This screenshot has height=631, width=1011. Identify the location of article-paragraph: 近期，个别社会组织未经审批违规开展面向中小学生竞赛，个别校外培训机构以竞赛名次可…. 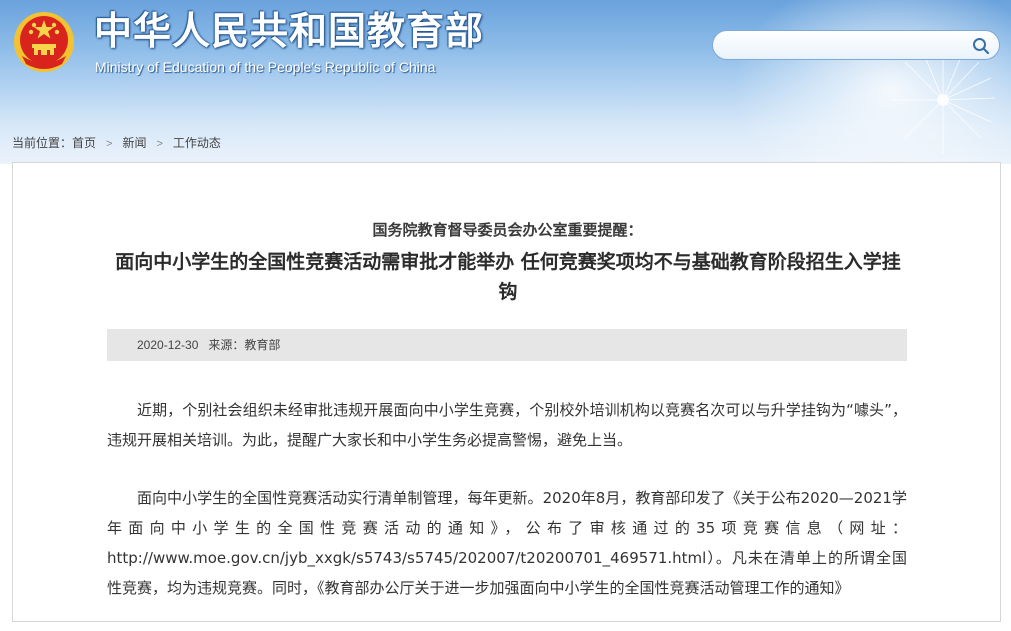
(507, 425).